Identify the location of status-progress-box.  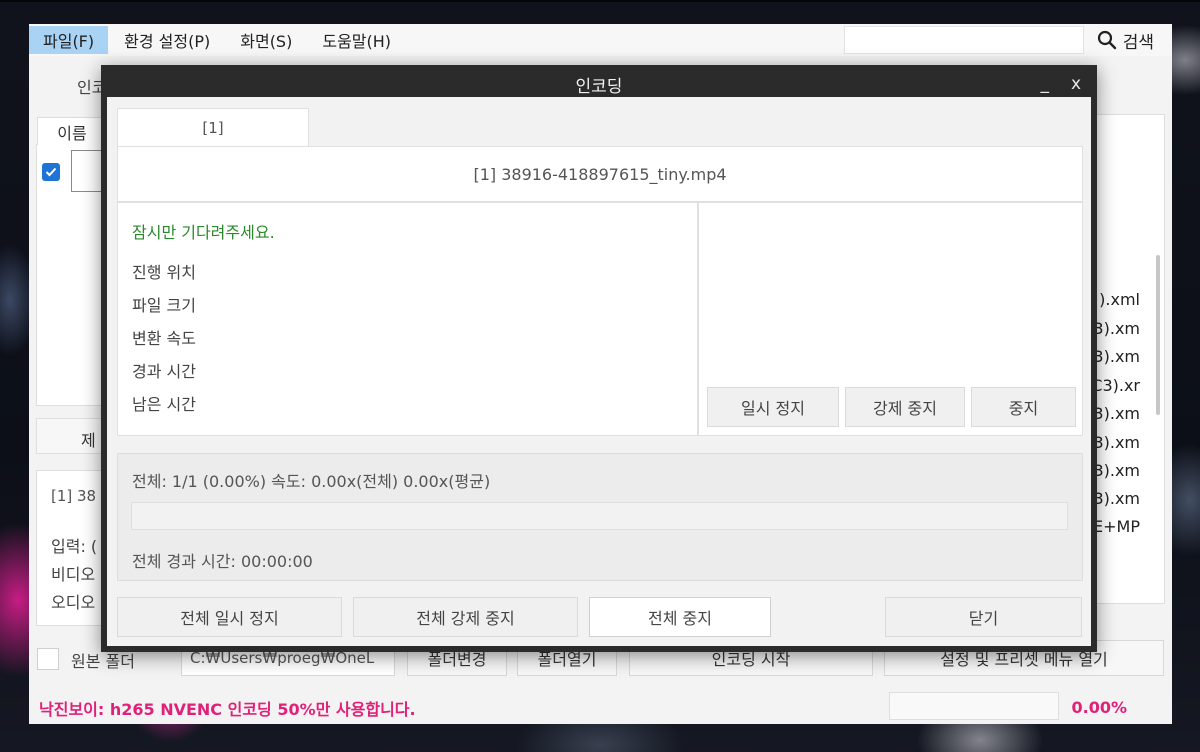
(974, 706).